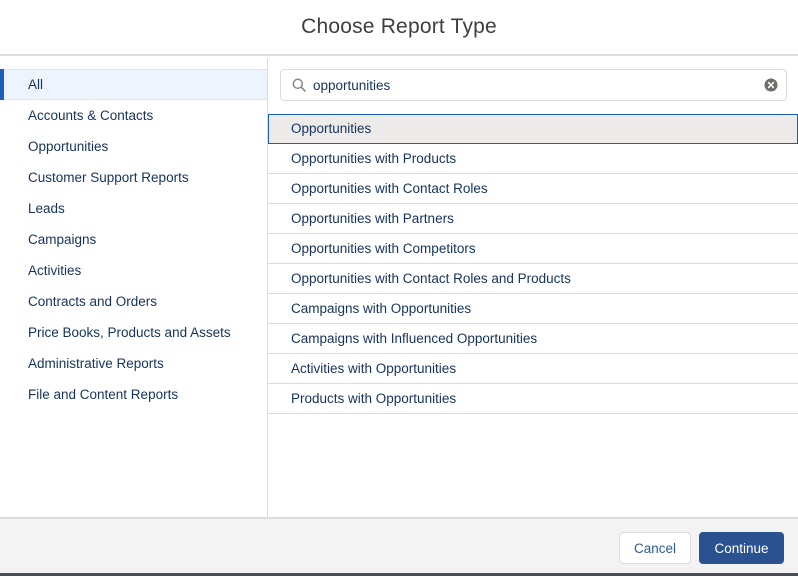 This screenshot has height=576, width=798. I want to click on sidebar-item-contracts-orders: Contracts and Orders, so click(133, 301).